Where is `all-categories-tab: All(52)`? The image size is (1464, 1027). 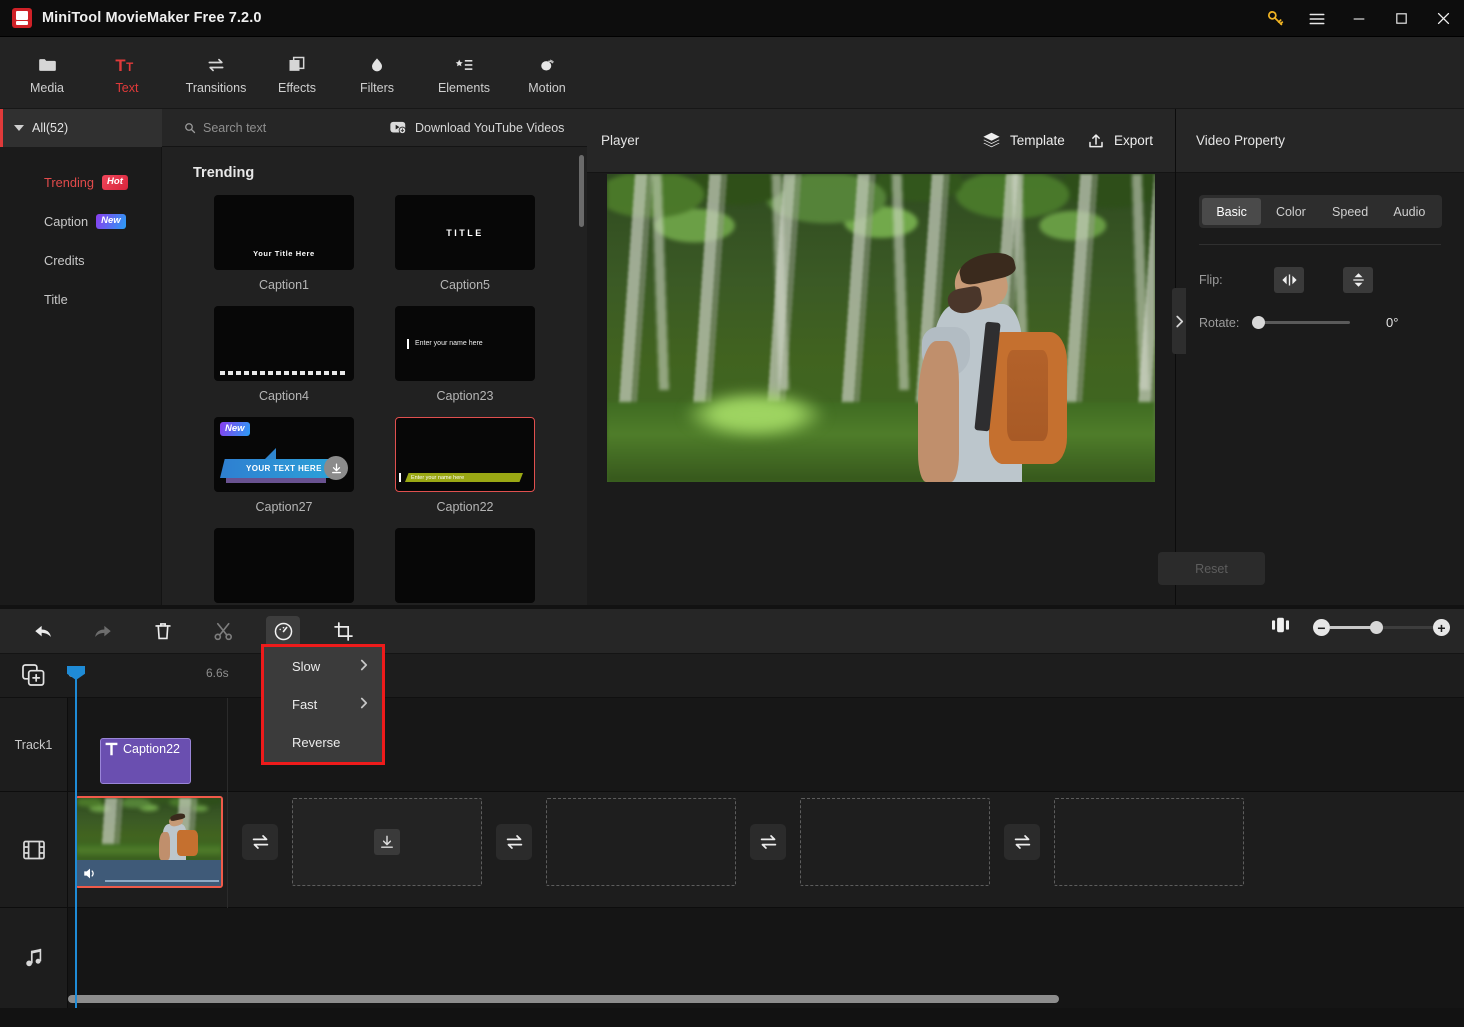 all-categories-tab: All(52) is located at coordinates (81, 127).